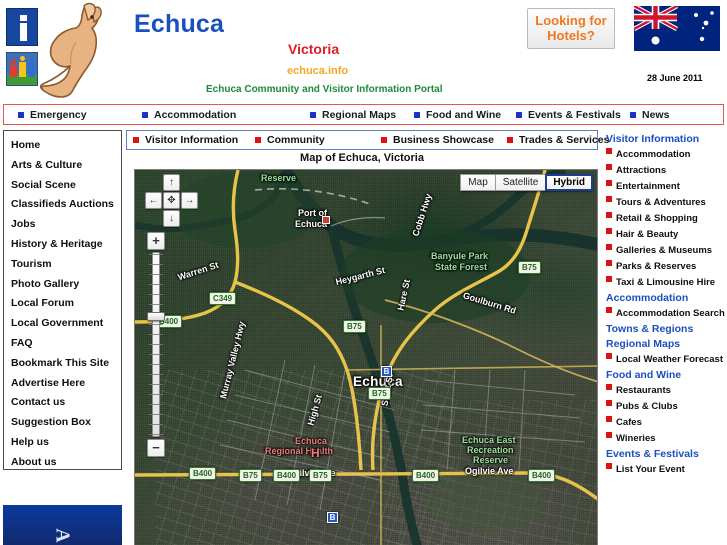 The image size is (727, 545). What do you see at coordinates (156, 344) in the screenshot?
I see `zoom-slider-ticks` at bounding box center [156, 344].